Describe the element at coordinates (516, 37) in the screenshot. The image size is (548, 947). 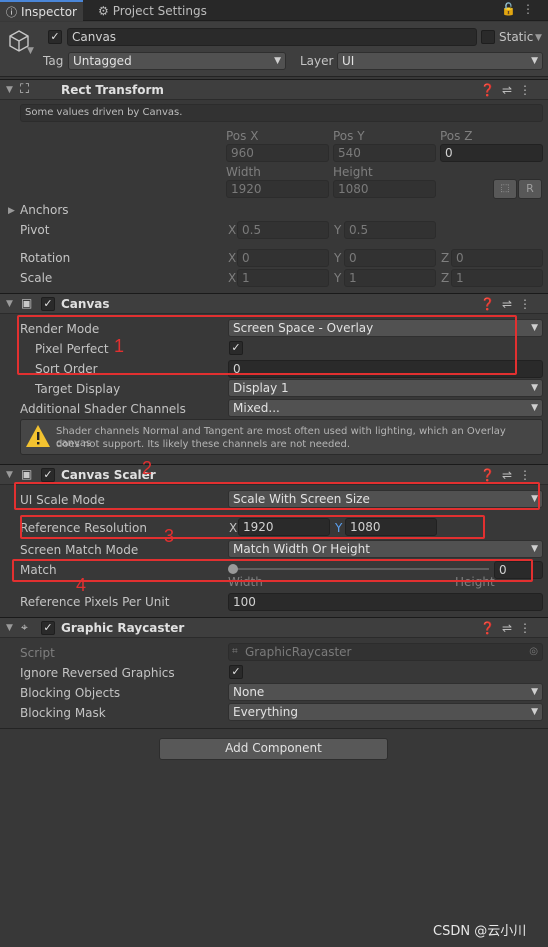
I see `static-label: Static` at that location.